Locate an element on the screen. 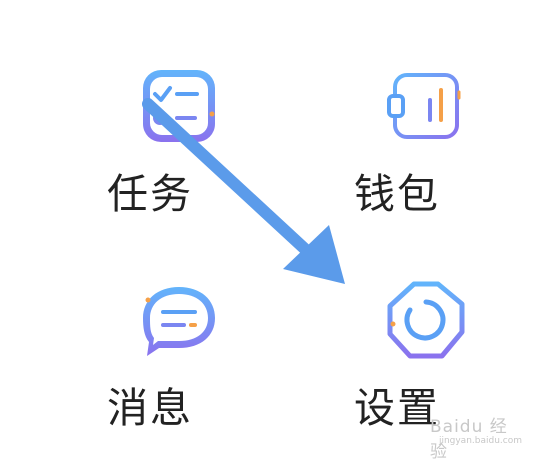 The image size is (544, 462). grid-item-messages: 消息 is located at coordinates (172, 365).